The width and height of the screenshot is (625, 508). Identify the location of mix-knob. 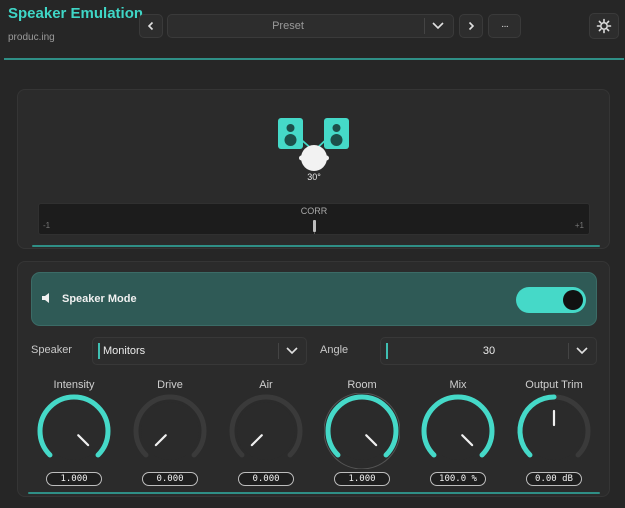
(458, 431).